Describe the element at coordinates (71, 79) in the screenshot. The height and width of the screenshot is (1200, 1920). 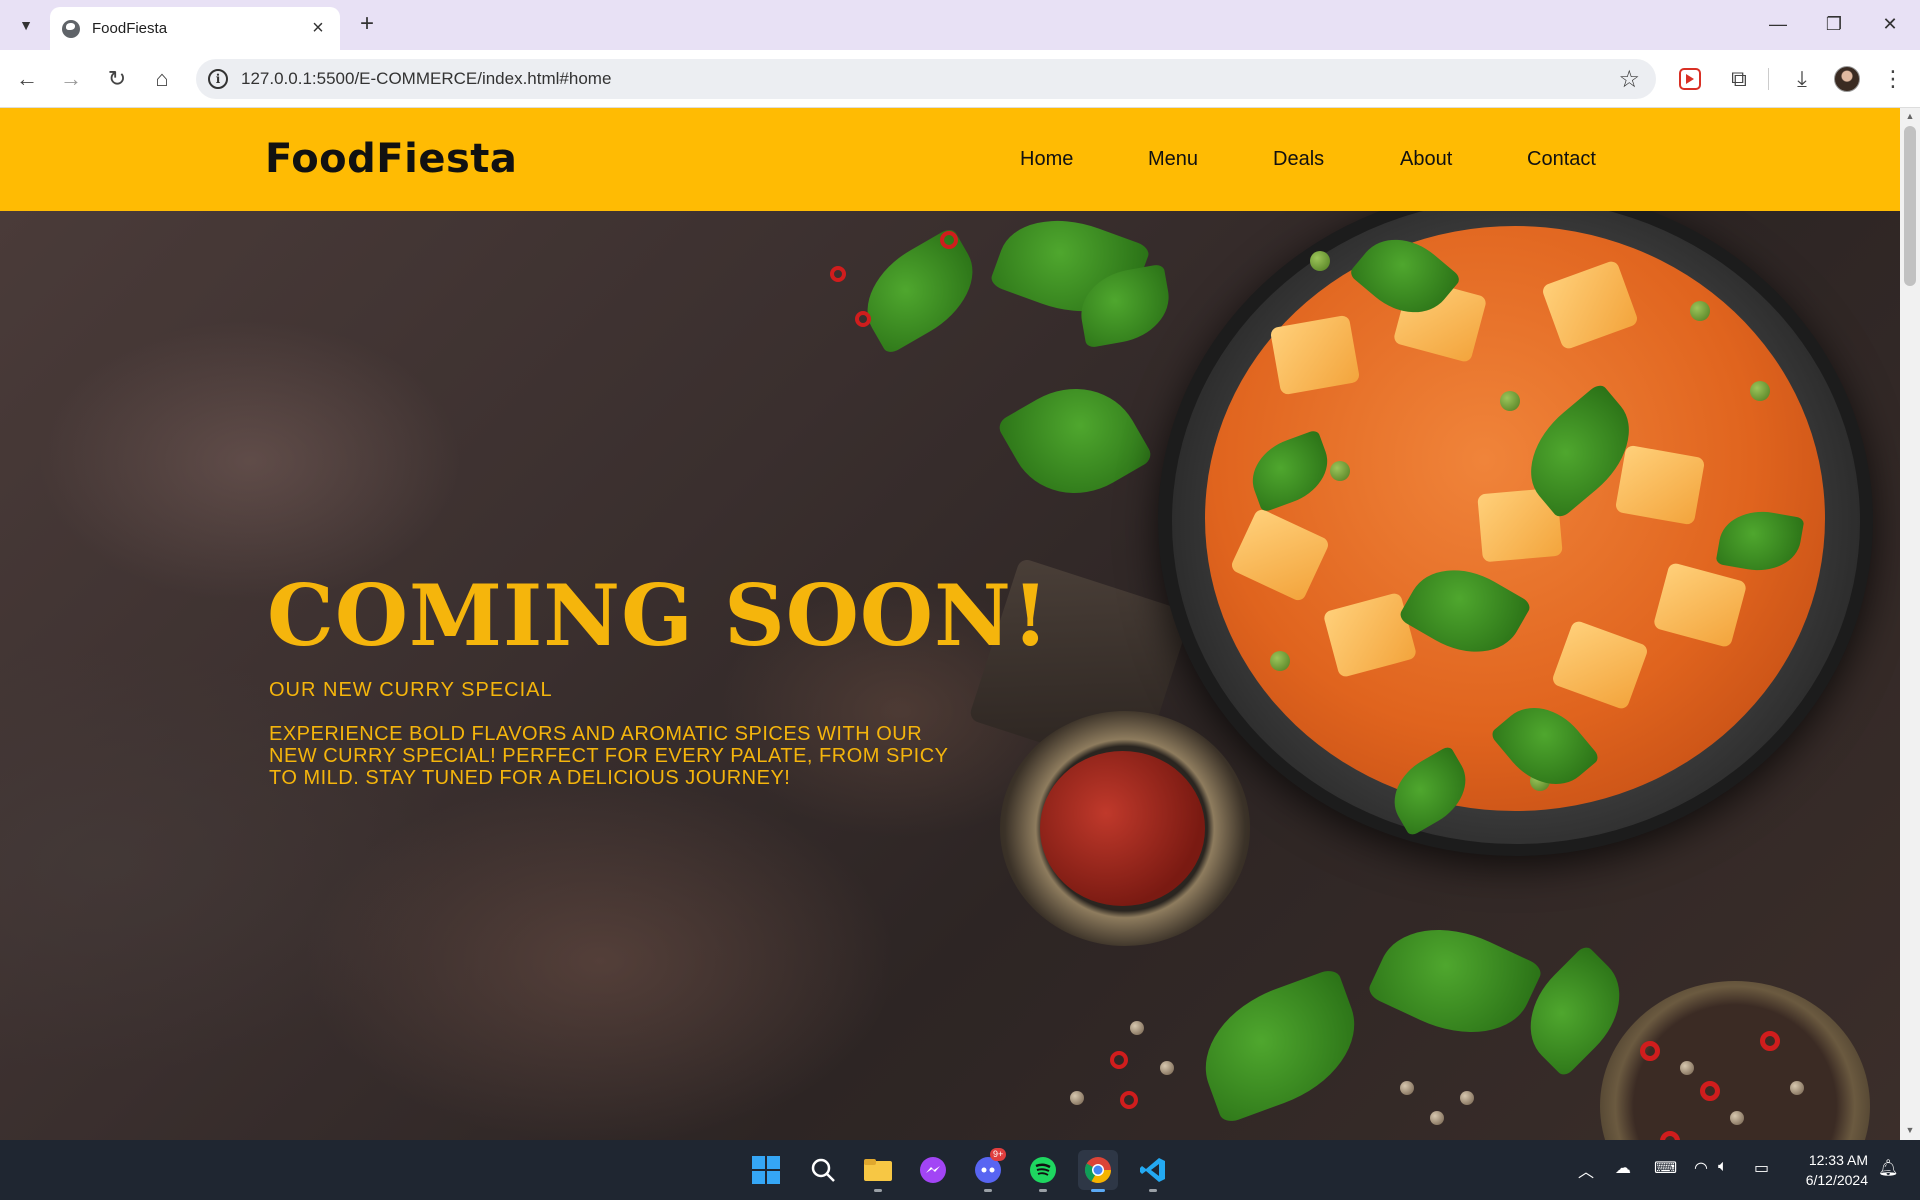
I see `forward-icon: →` at that location.